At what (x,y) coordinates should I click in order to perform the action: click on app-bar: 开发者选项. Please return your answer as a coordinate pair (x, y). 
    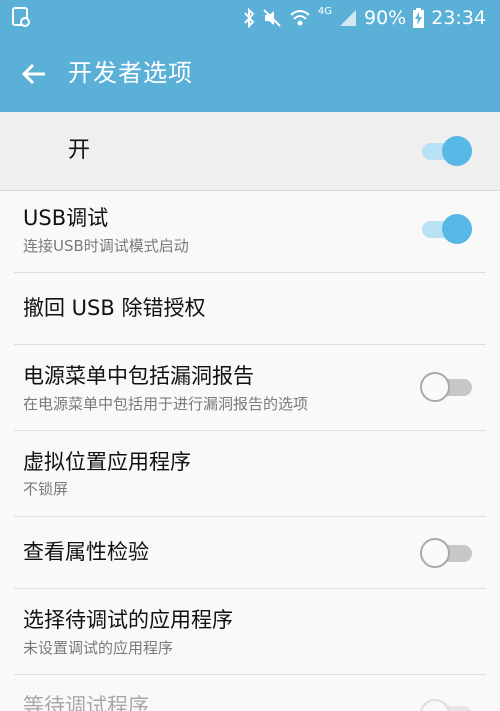
    Looking at the image, I should click on (250, 74).